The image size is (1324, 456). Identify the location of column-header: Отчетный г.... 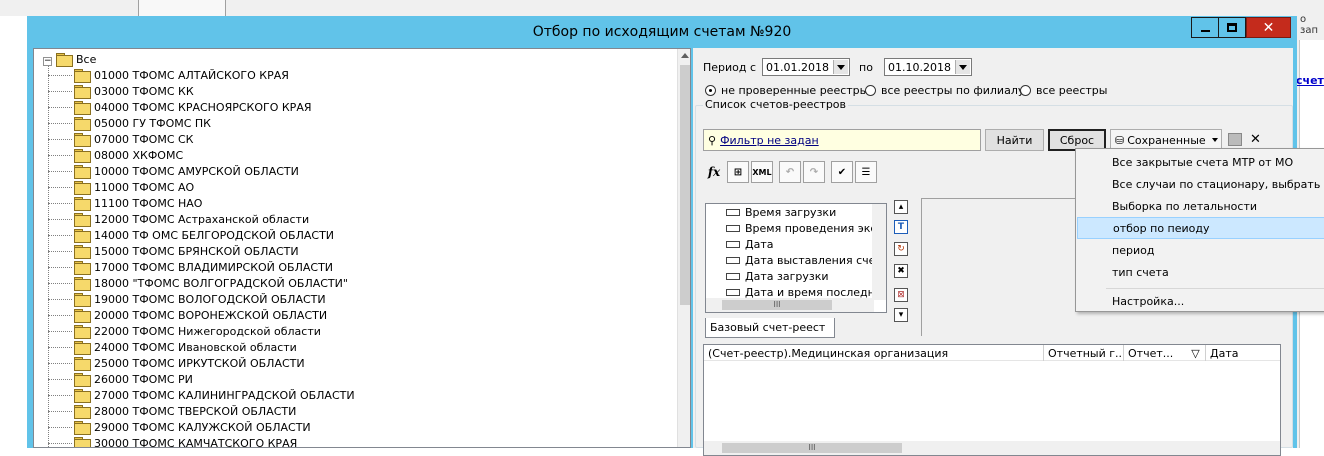
(1084, 353).